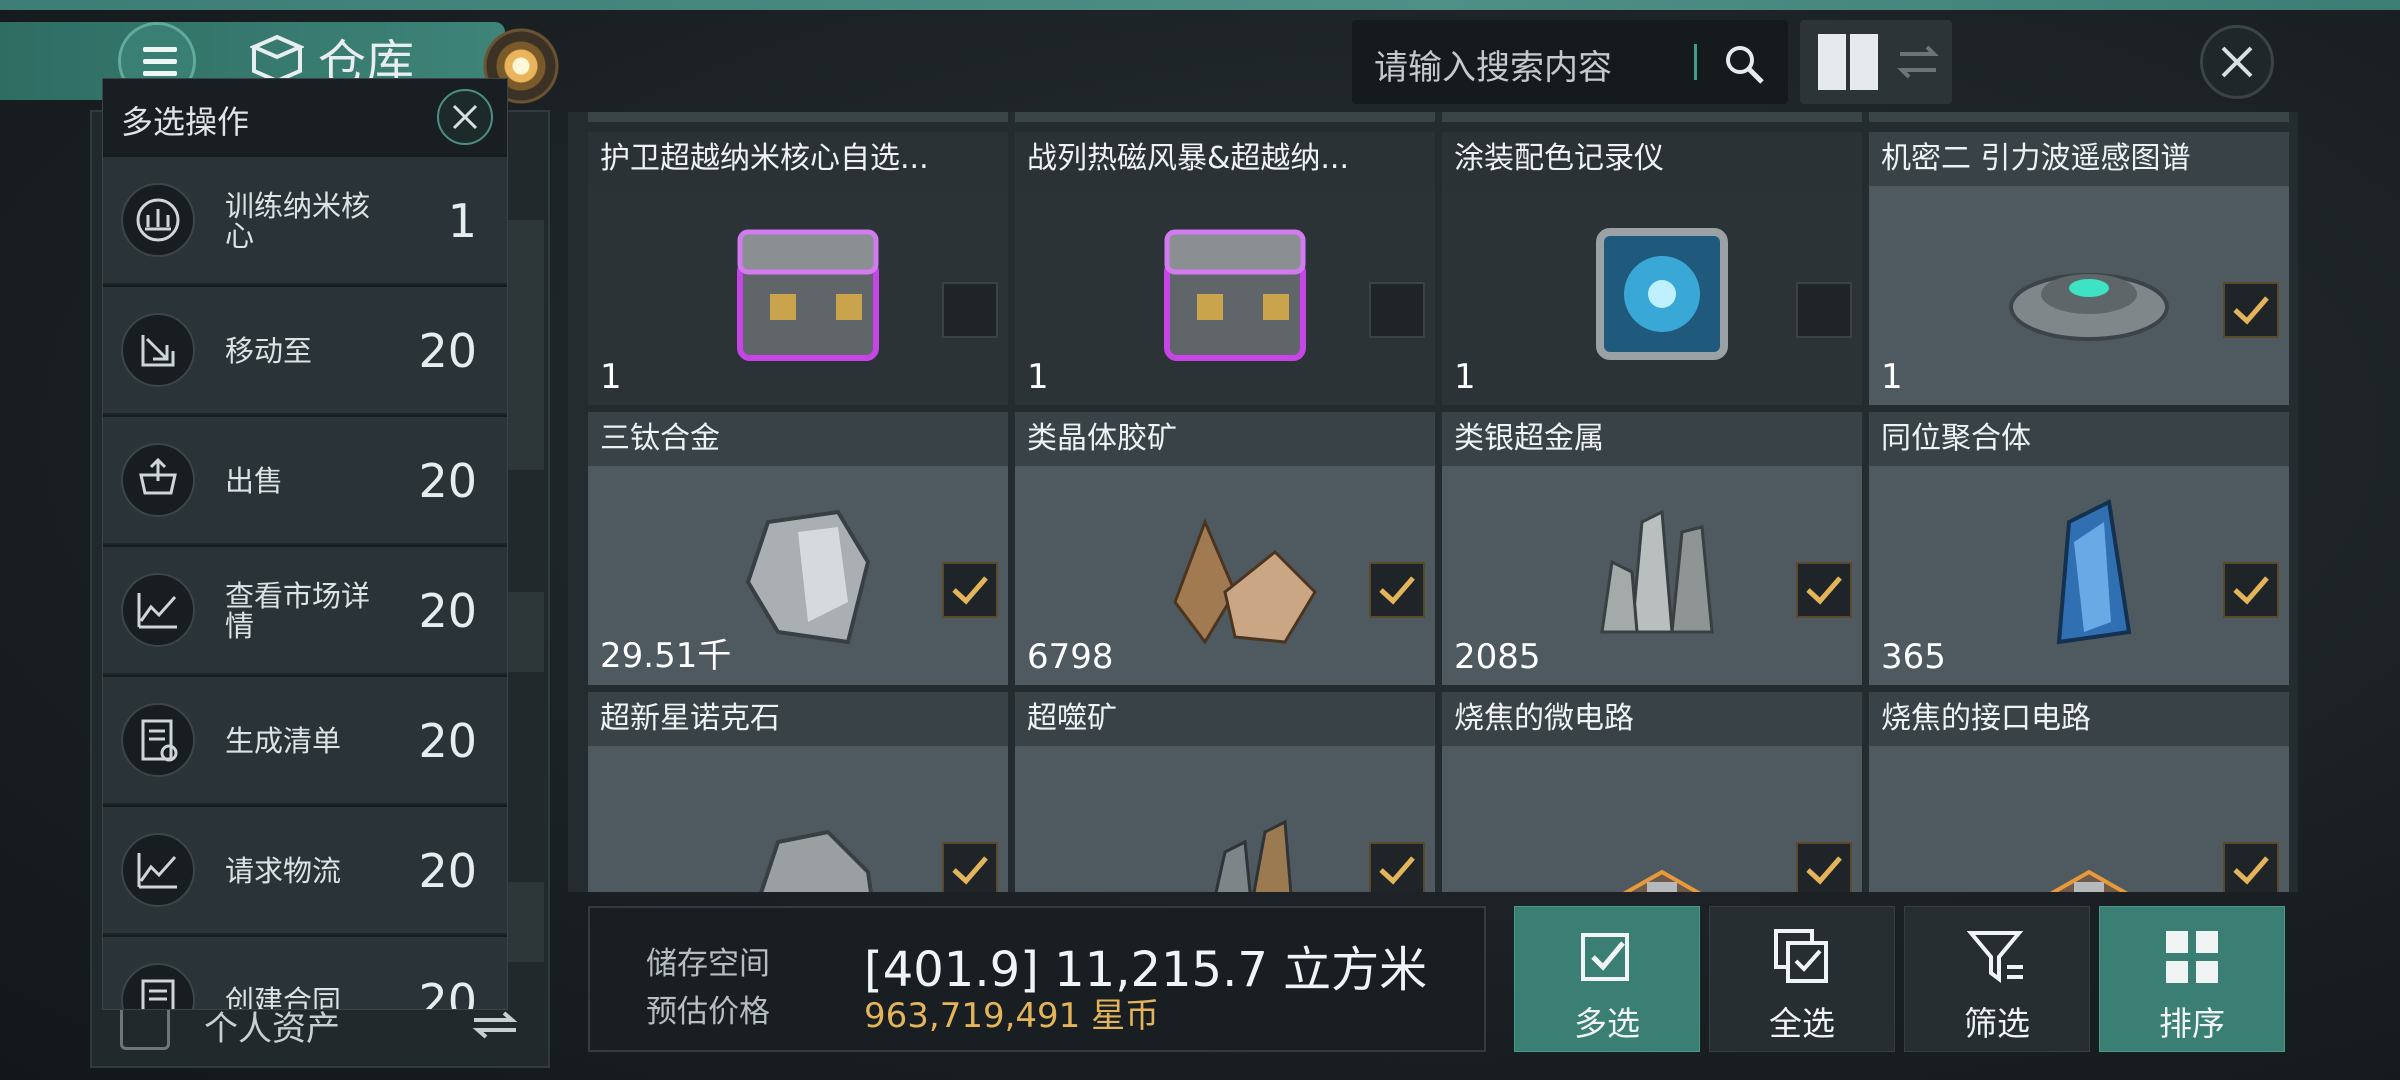  I want to click on item-name: 三钛合金, so click(798, 439).